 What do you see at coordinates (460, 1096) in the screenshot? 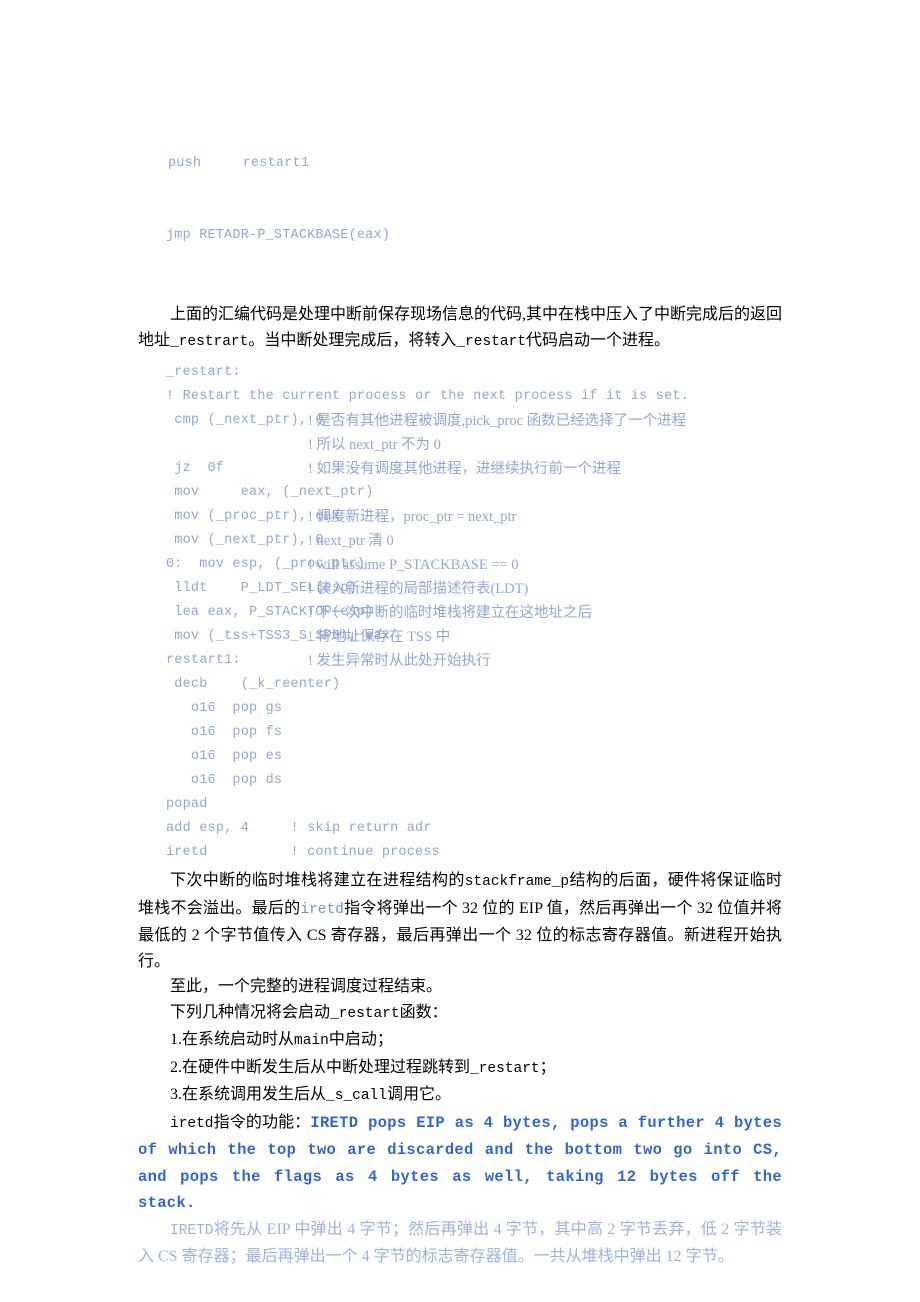
I see `list-item: 3.在系统调用发生后从_s_call调用它。` at bounding box center [460, 1096].